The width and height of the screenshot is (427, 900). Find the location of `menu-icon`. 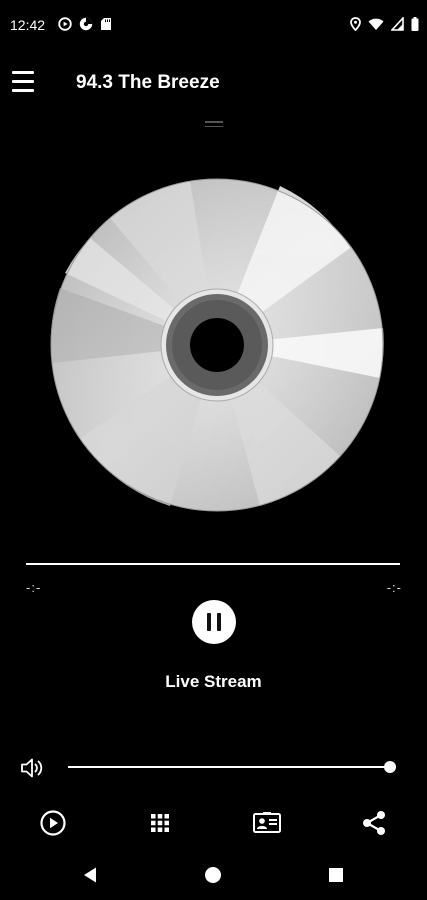

menu-icon is located at coordinates (23, 81).